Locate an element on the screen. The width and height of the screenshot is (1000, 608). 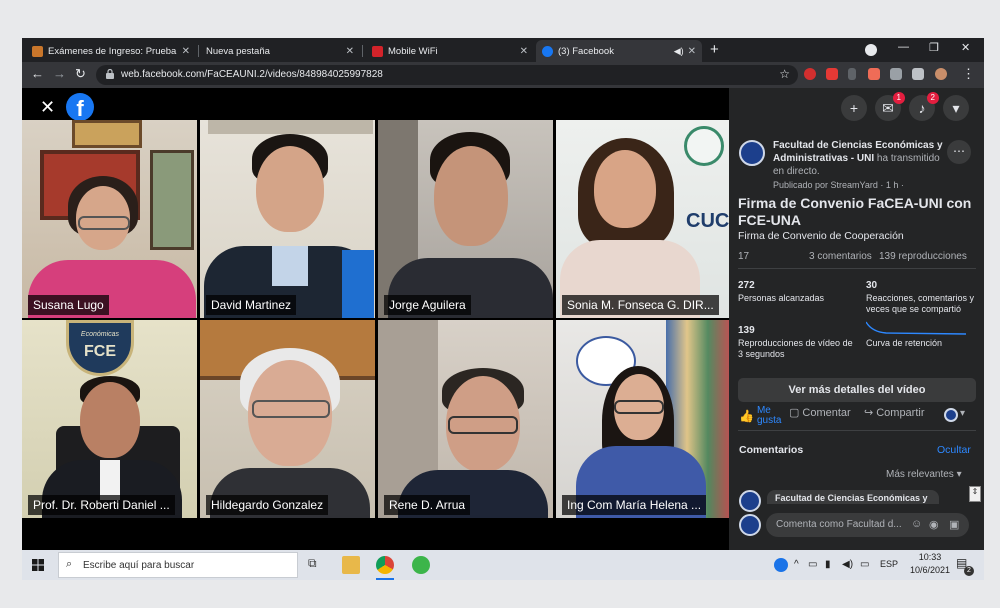
comments-heading: Comentarios is located at coordinates (771, 450).